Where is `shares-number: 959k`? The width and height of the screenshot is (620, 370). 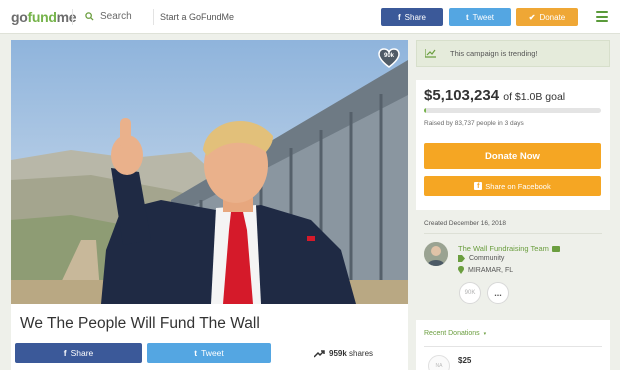
shares-number: 959k is located at coordinates (338, 353).